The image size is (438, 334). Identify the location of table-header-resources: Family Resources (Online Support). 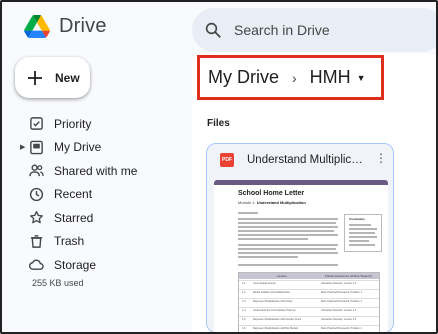
(348, 276).